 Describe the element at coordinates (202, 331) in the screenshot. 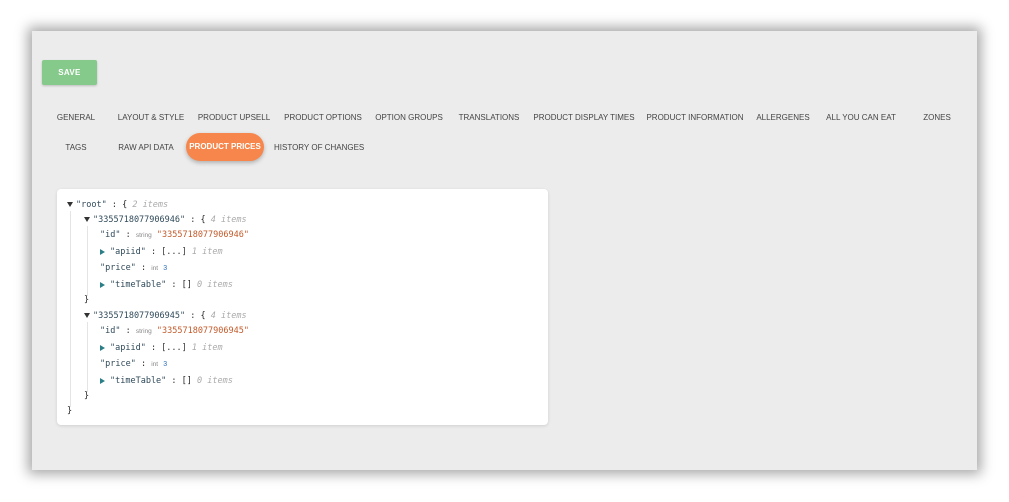

I see `json-string-value: "3355718077906945"` at that location.